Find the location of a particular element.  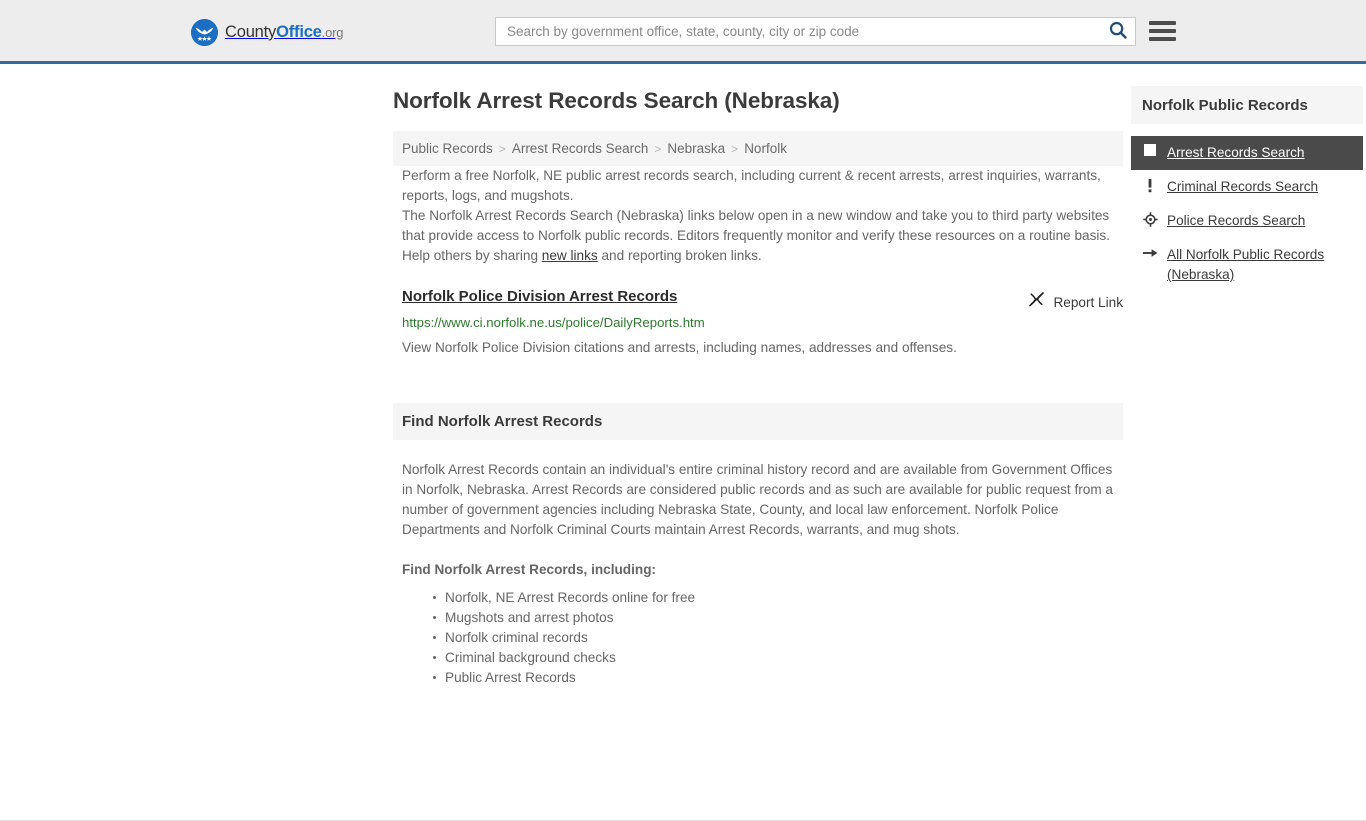

breadcrumb-item-arrest-records-search: Arrest Records Search is located at coordinates (580, 148).